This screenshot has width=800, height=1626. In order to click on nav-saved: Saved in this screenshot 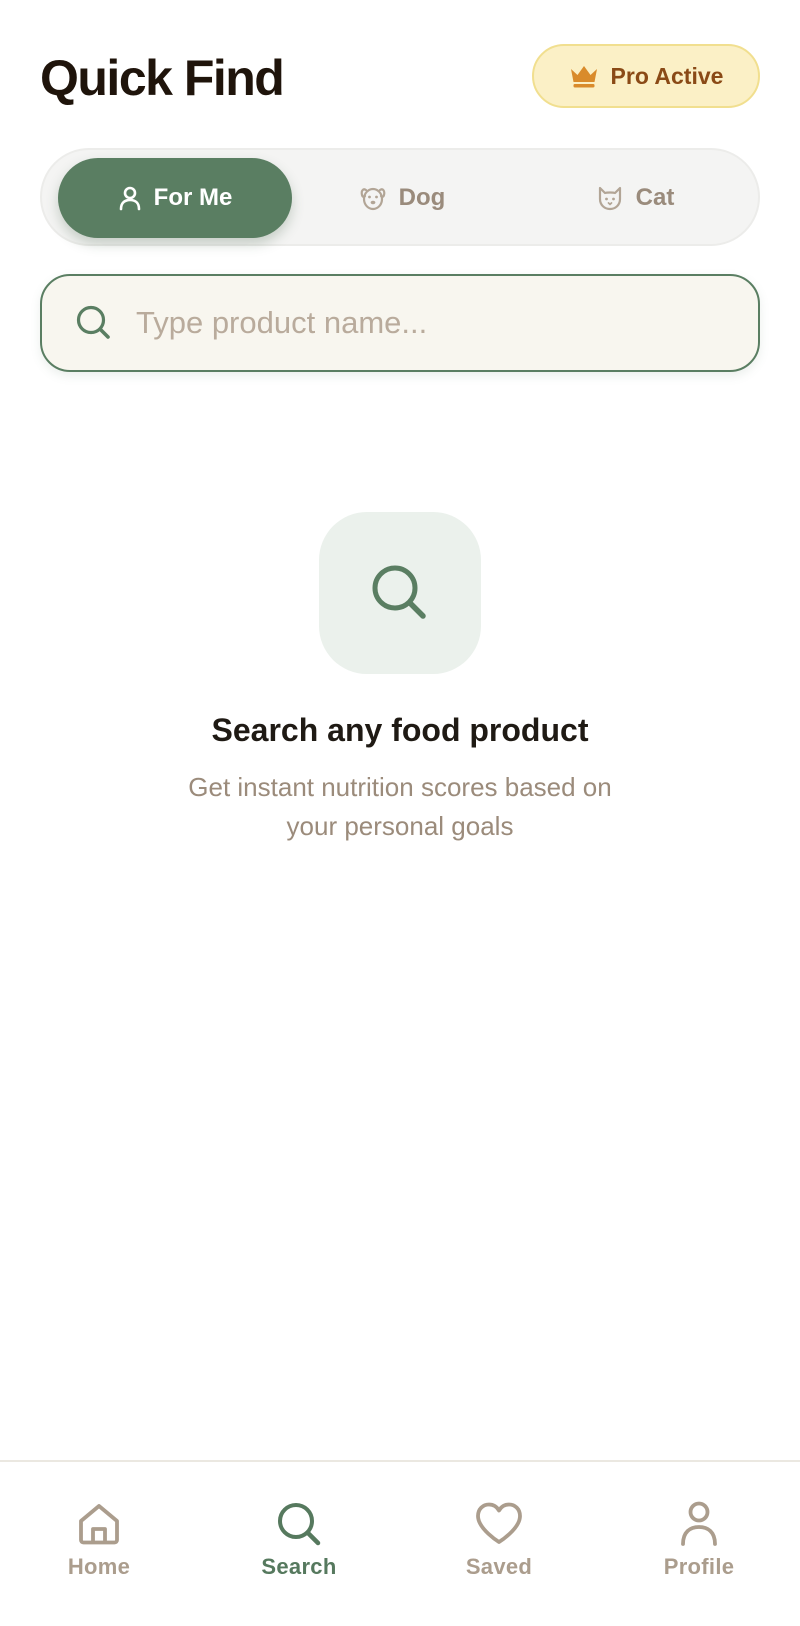, I will do `click(499, 1542)`.